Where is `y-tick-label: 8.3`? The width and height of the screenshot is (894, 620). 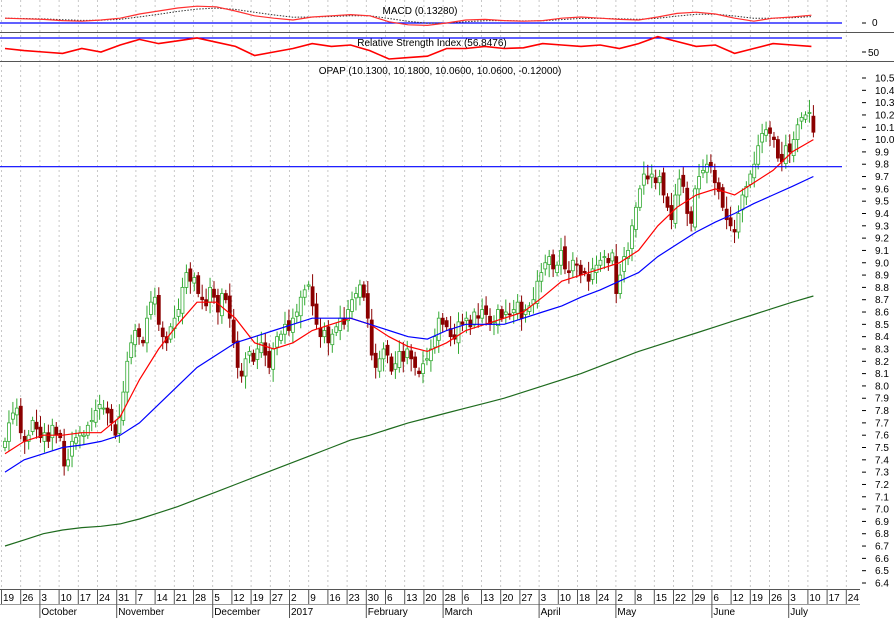
y-tick-label: 8.3 is located at coordinates (882, 349).